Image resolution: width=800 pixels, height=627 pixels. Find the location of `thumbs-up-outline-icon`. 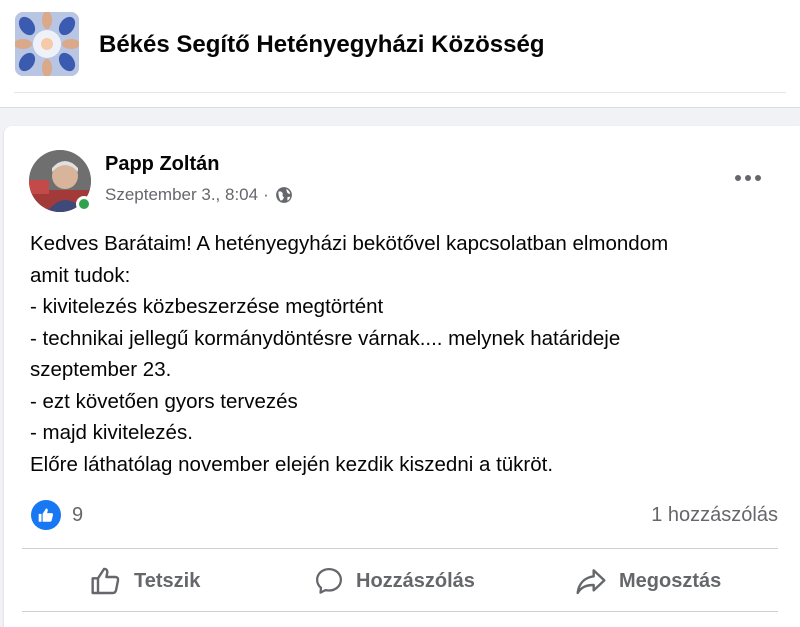

thumbs-up-outline-icon is located at coordinates (105, 581).